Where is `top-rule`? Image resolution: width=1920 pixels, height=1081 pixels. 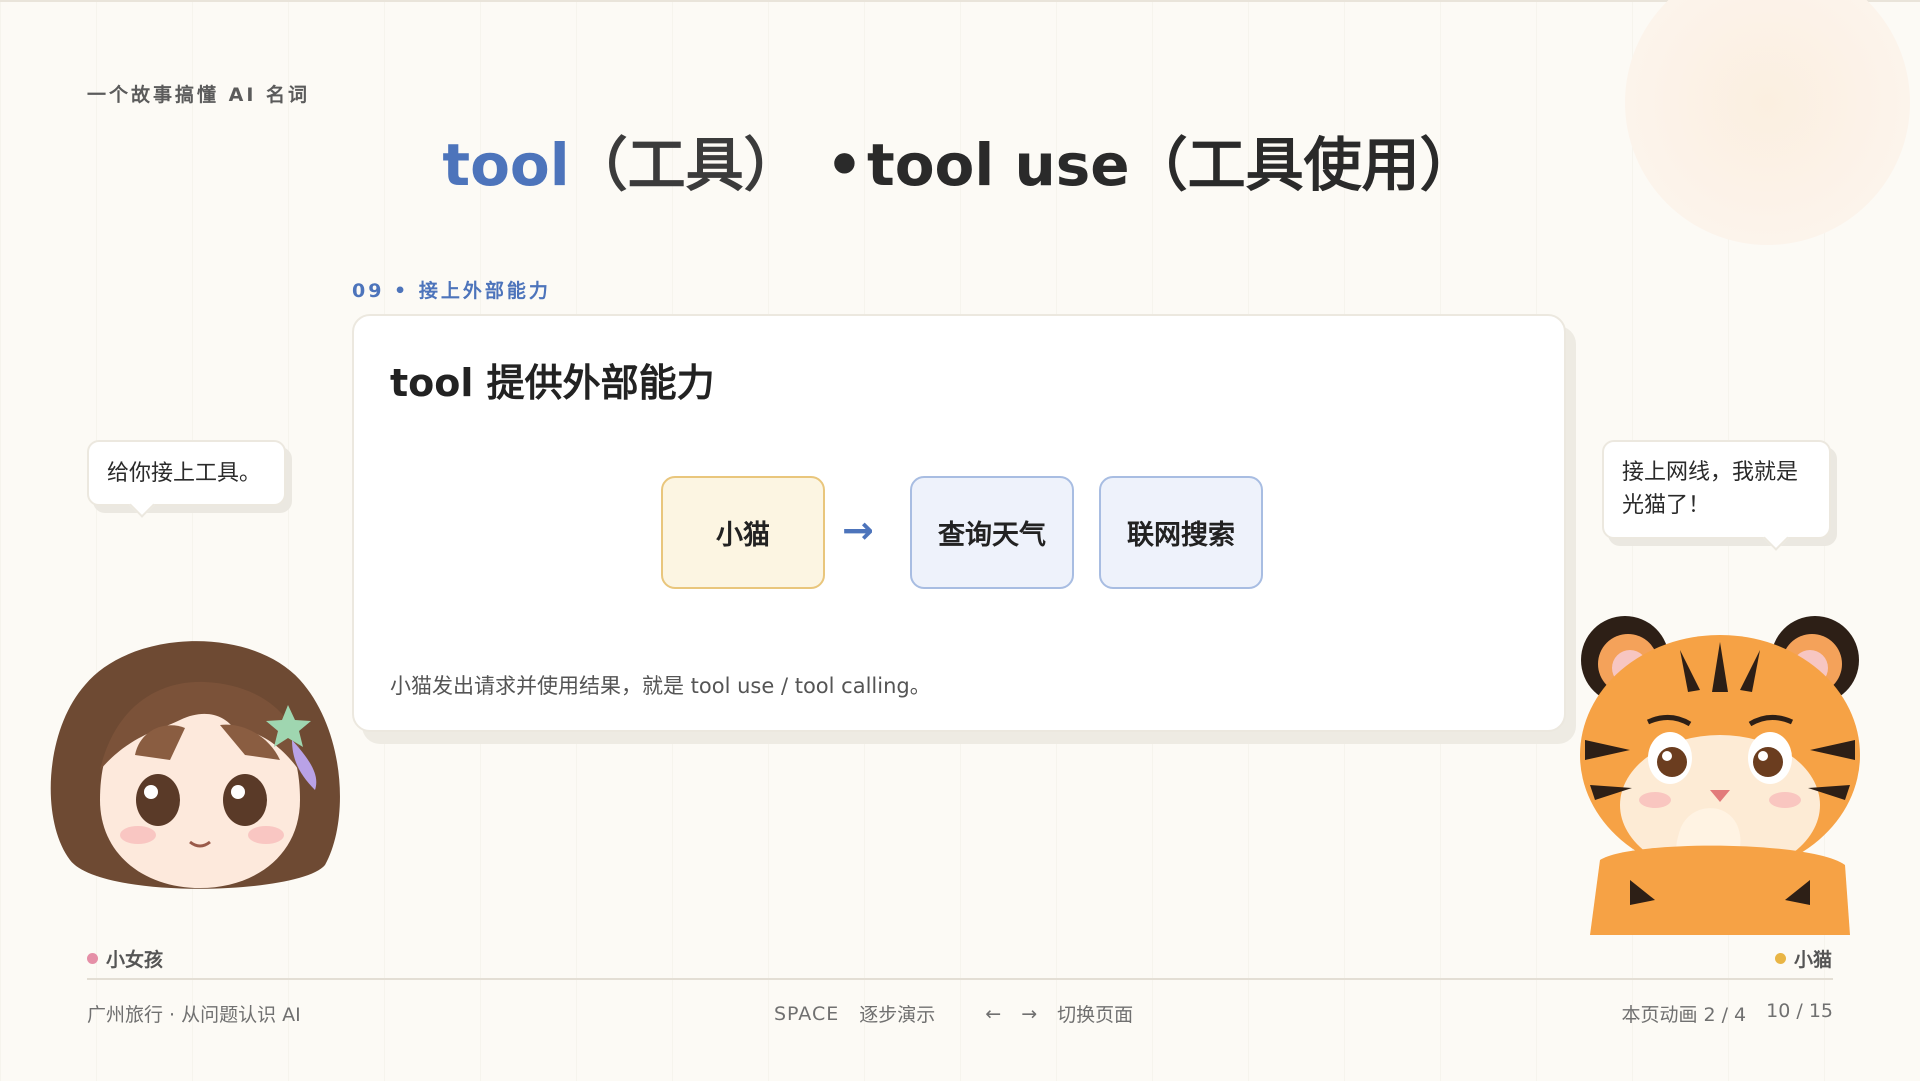
top-rule is located at coordinates (960, 1).